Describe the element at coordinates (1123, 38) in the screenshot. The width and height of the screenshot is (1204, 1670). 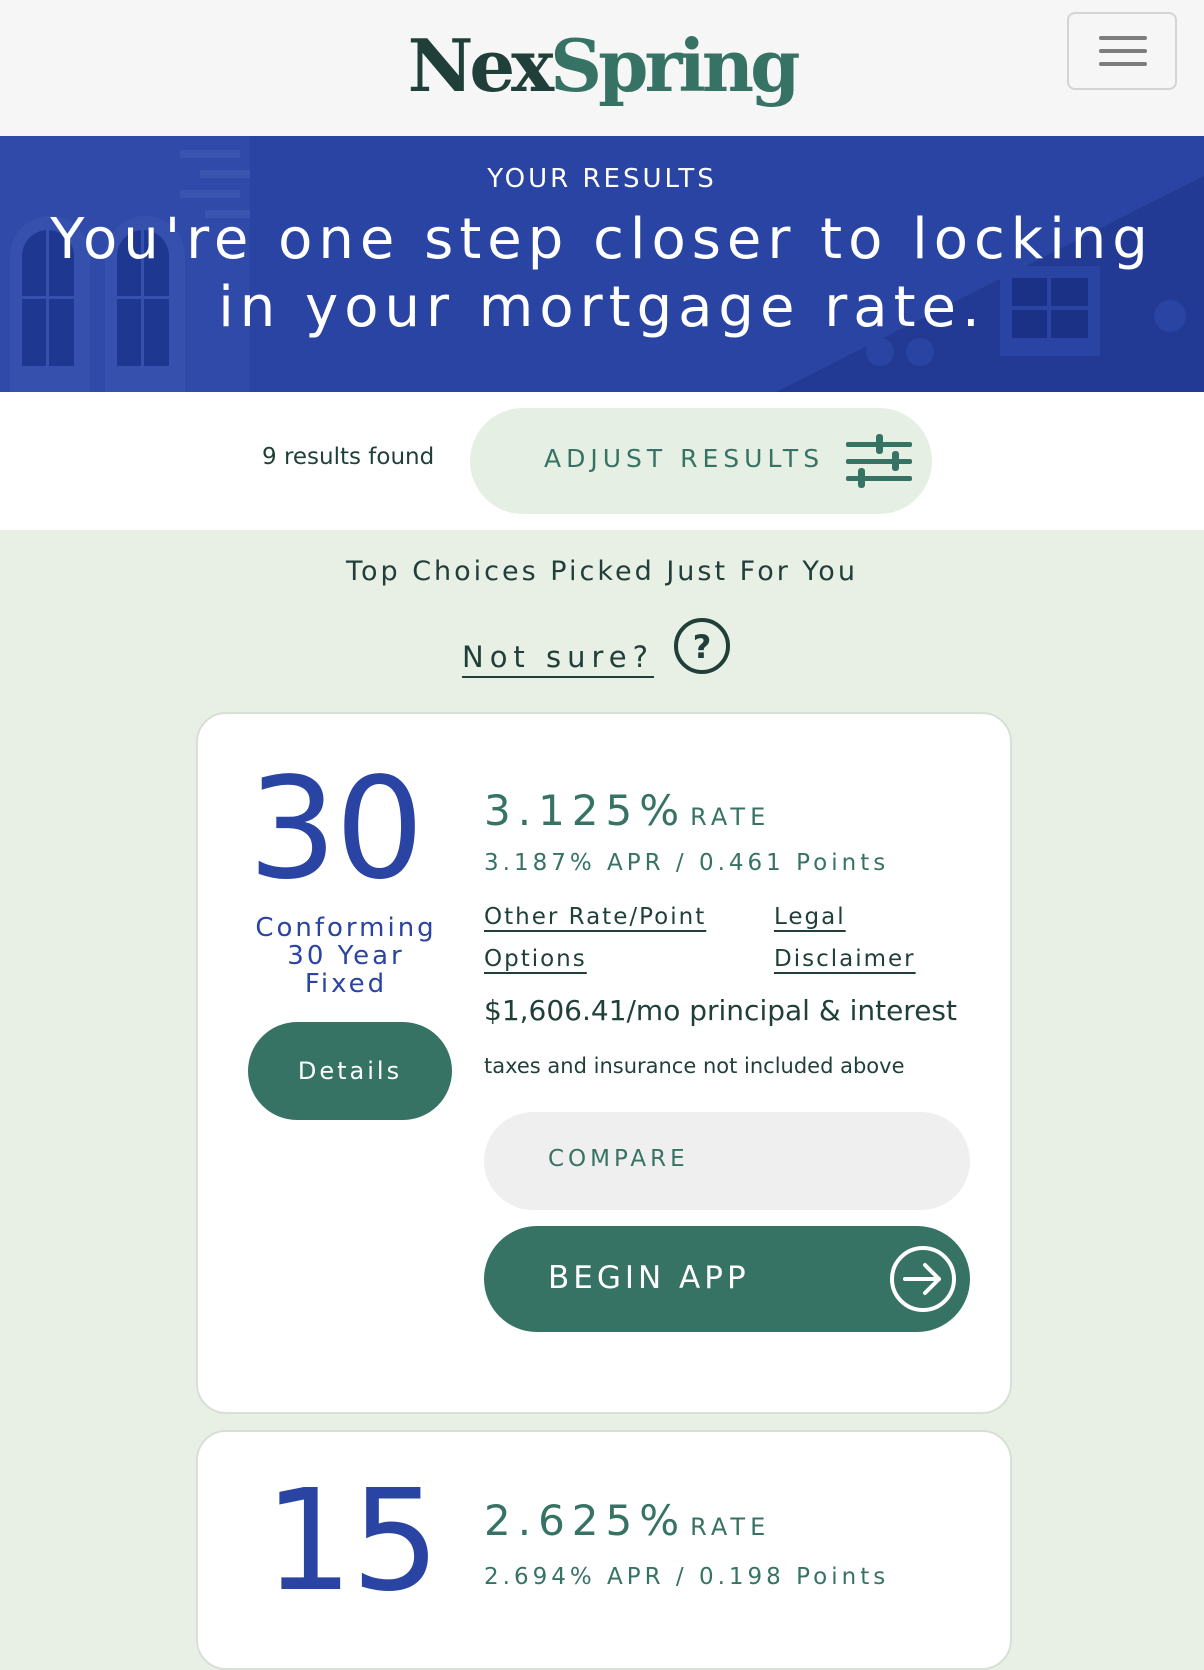
I see `menu-line-top` at that location.